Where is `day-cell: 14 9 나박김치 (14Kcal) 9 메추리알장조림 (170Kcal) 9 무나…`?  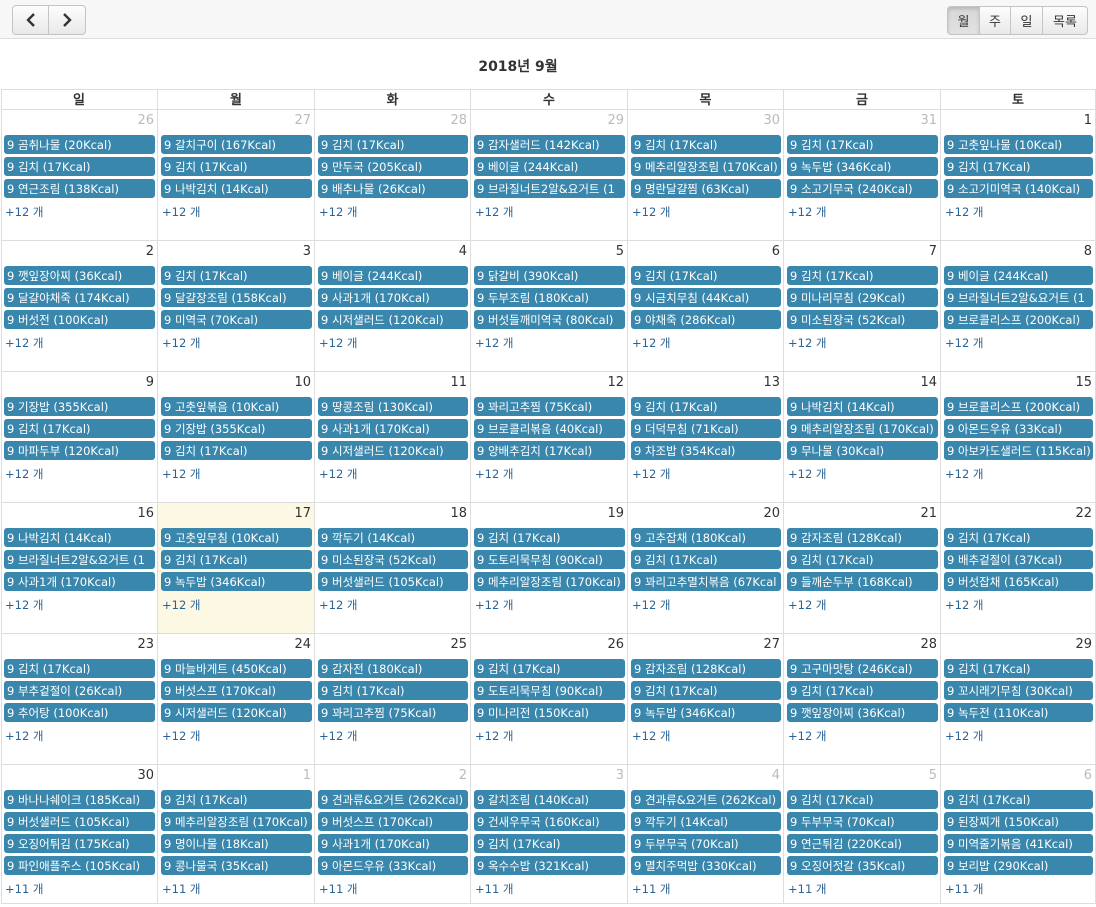
day-cell: 14 9 나박김치 (14Kcal) 9 메추리알장조림 (170Kcal) 9 무나… is located at coordinates (862, 437).